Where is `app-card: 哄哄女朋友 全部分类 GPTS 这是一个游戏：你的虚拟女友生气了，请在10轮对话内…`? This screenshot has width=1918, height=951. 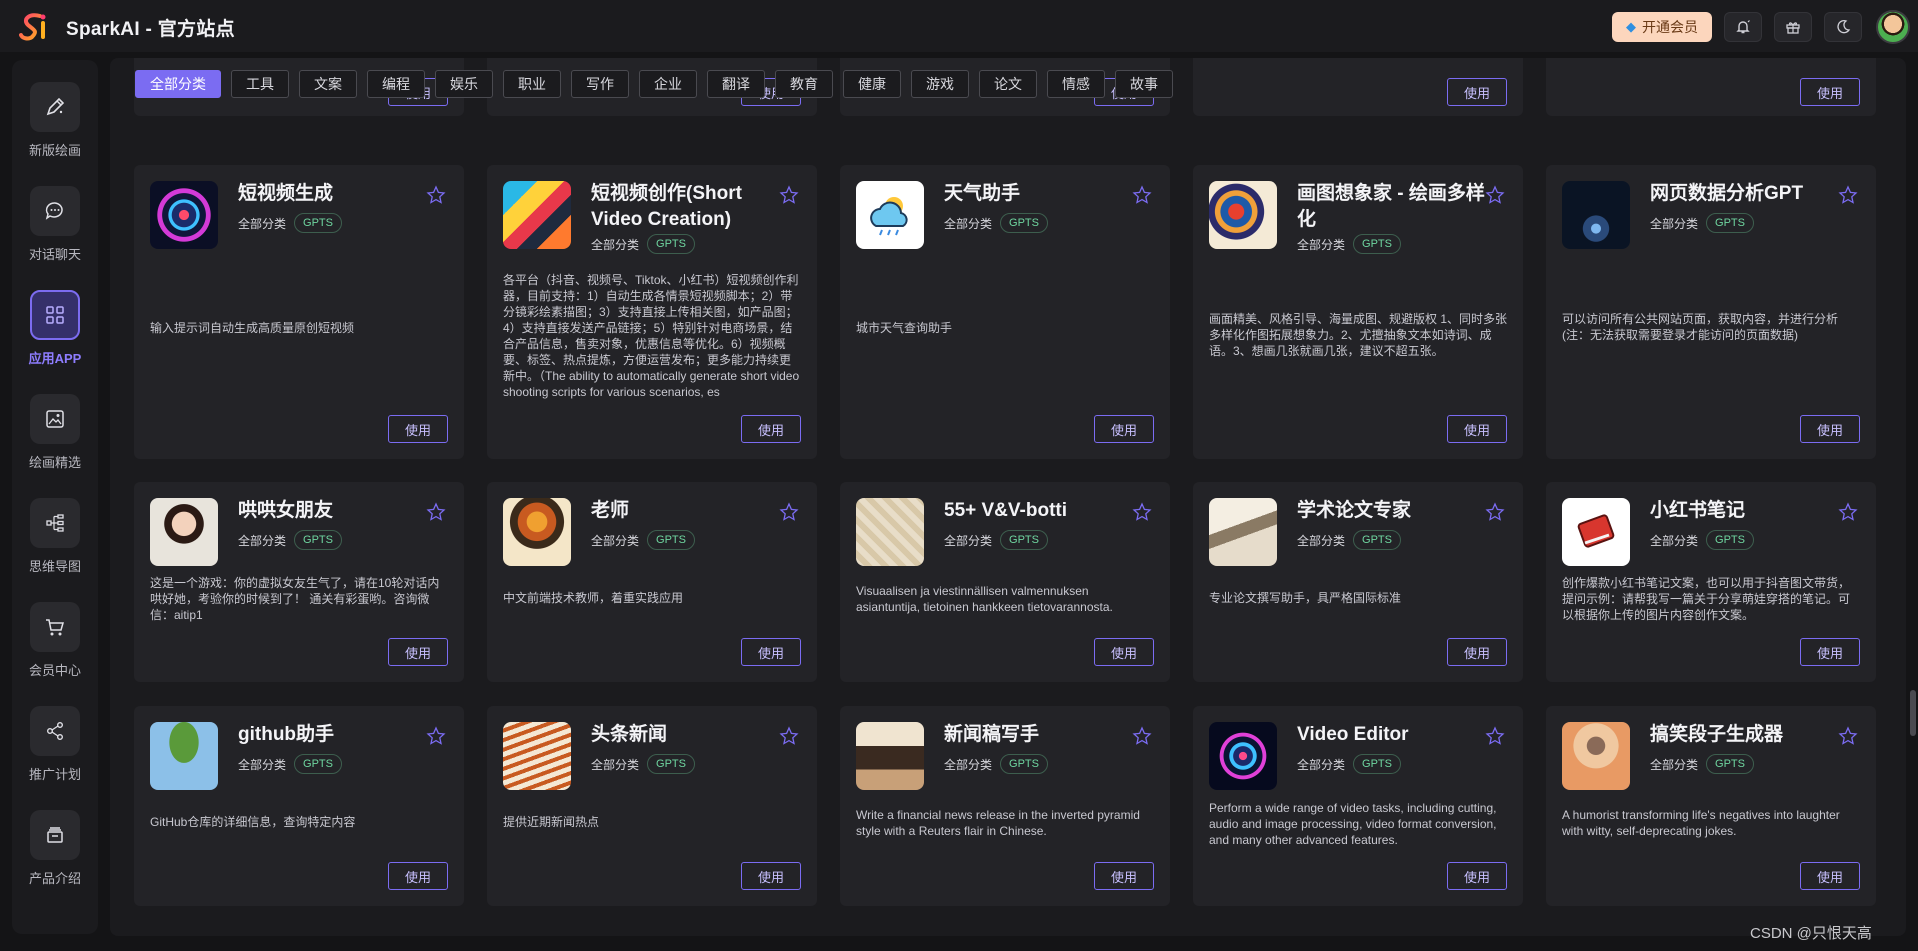 app-card: 哄哄女朋友 全部分类 GPTS 这是一个游戏：你的虚拟女友生气了，请在10轮对话内… is located at coordinates (299, 582).